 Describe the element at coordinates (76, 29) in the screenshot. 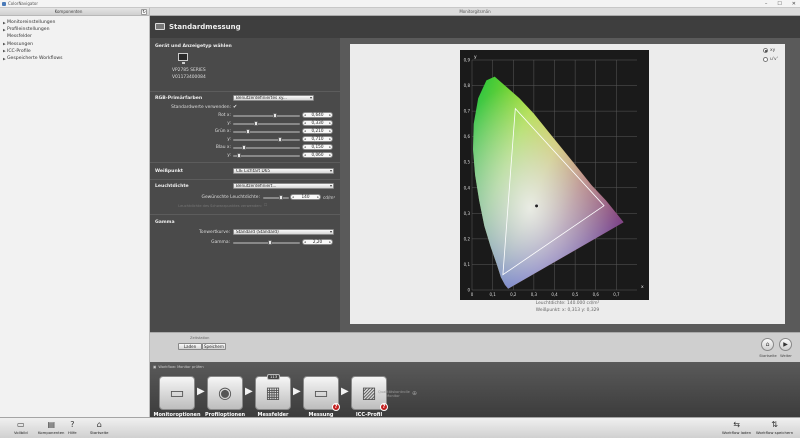

I see `tree-item: ▶ Profileinstellungen` at that location.